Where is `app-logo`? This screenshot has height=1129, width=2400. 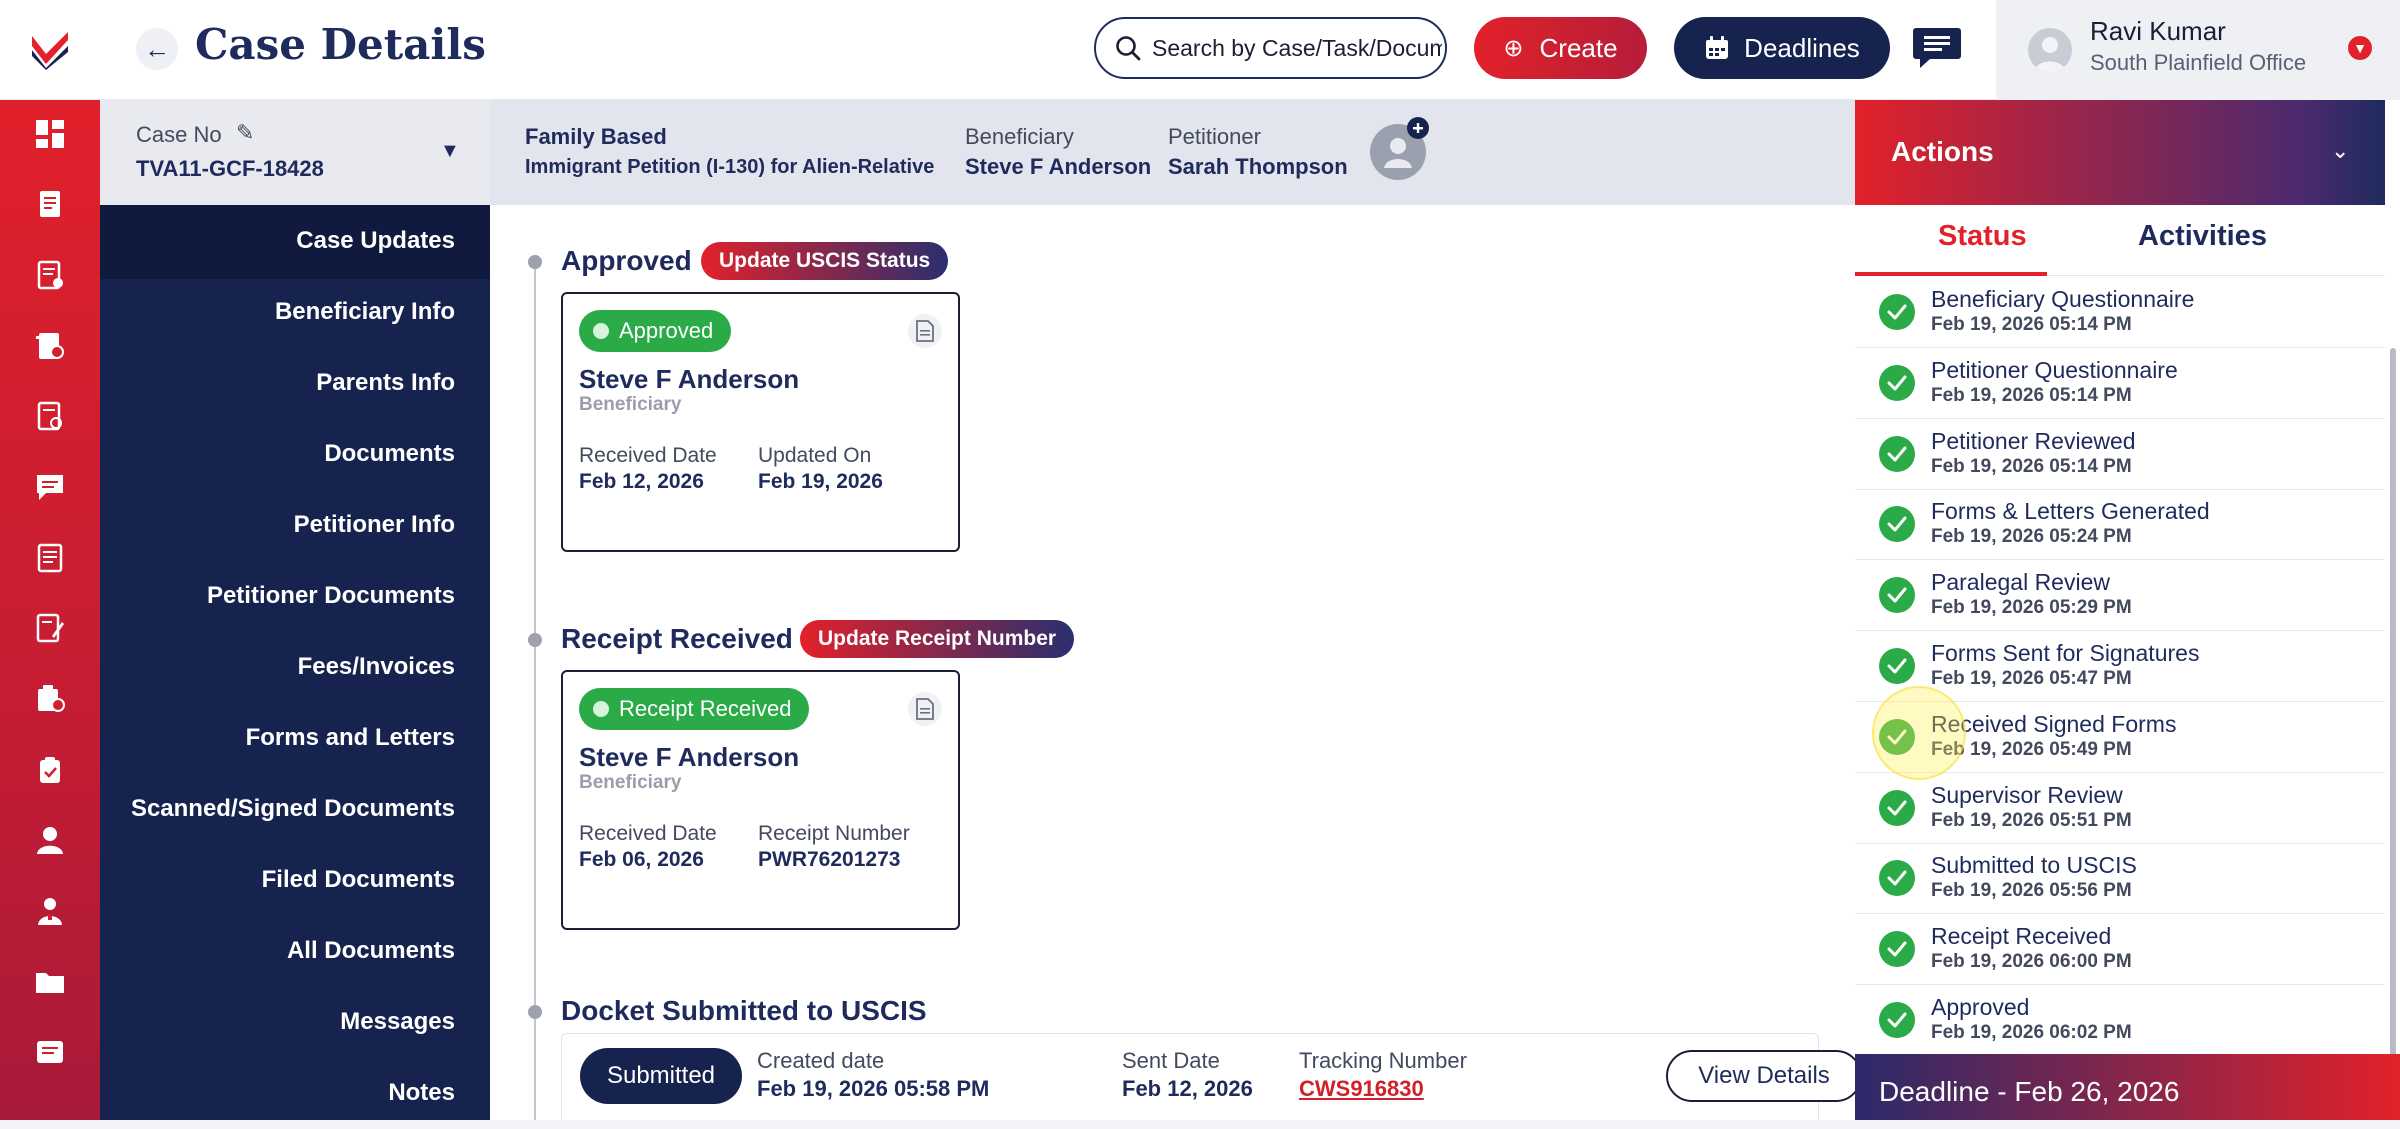
app-logo is located at coordinates (50, 50).